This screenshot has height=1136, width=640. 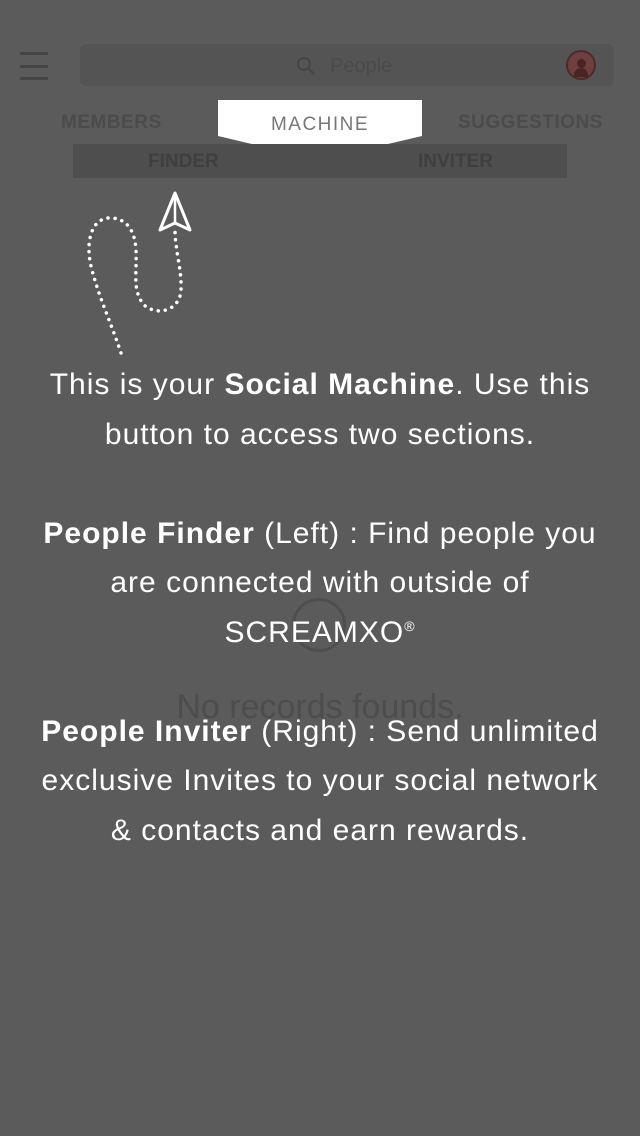 What do you see at coordinates (320, 161) in the screenshot?
I see `machine-subtabs: FINDER INVITER` at bounding box center [320, 161].